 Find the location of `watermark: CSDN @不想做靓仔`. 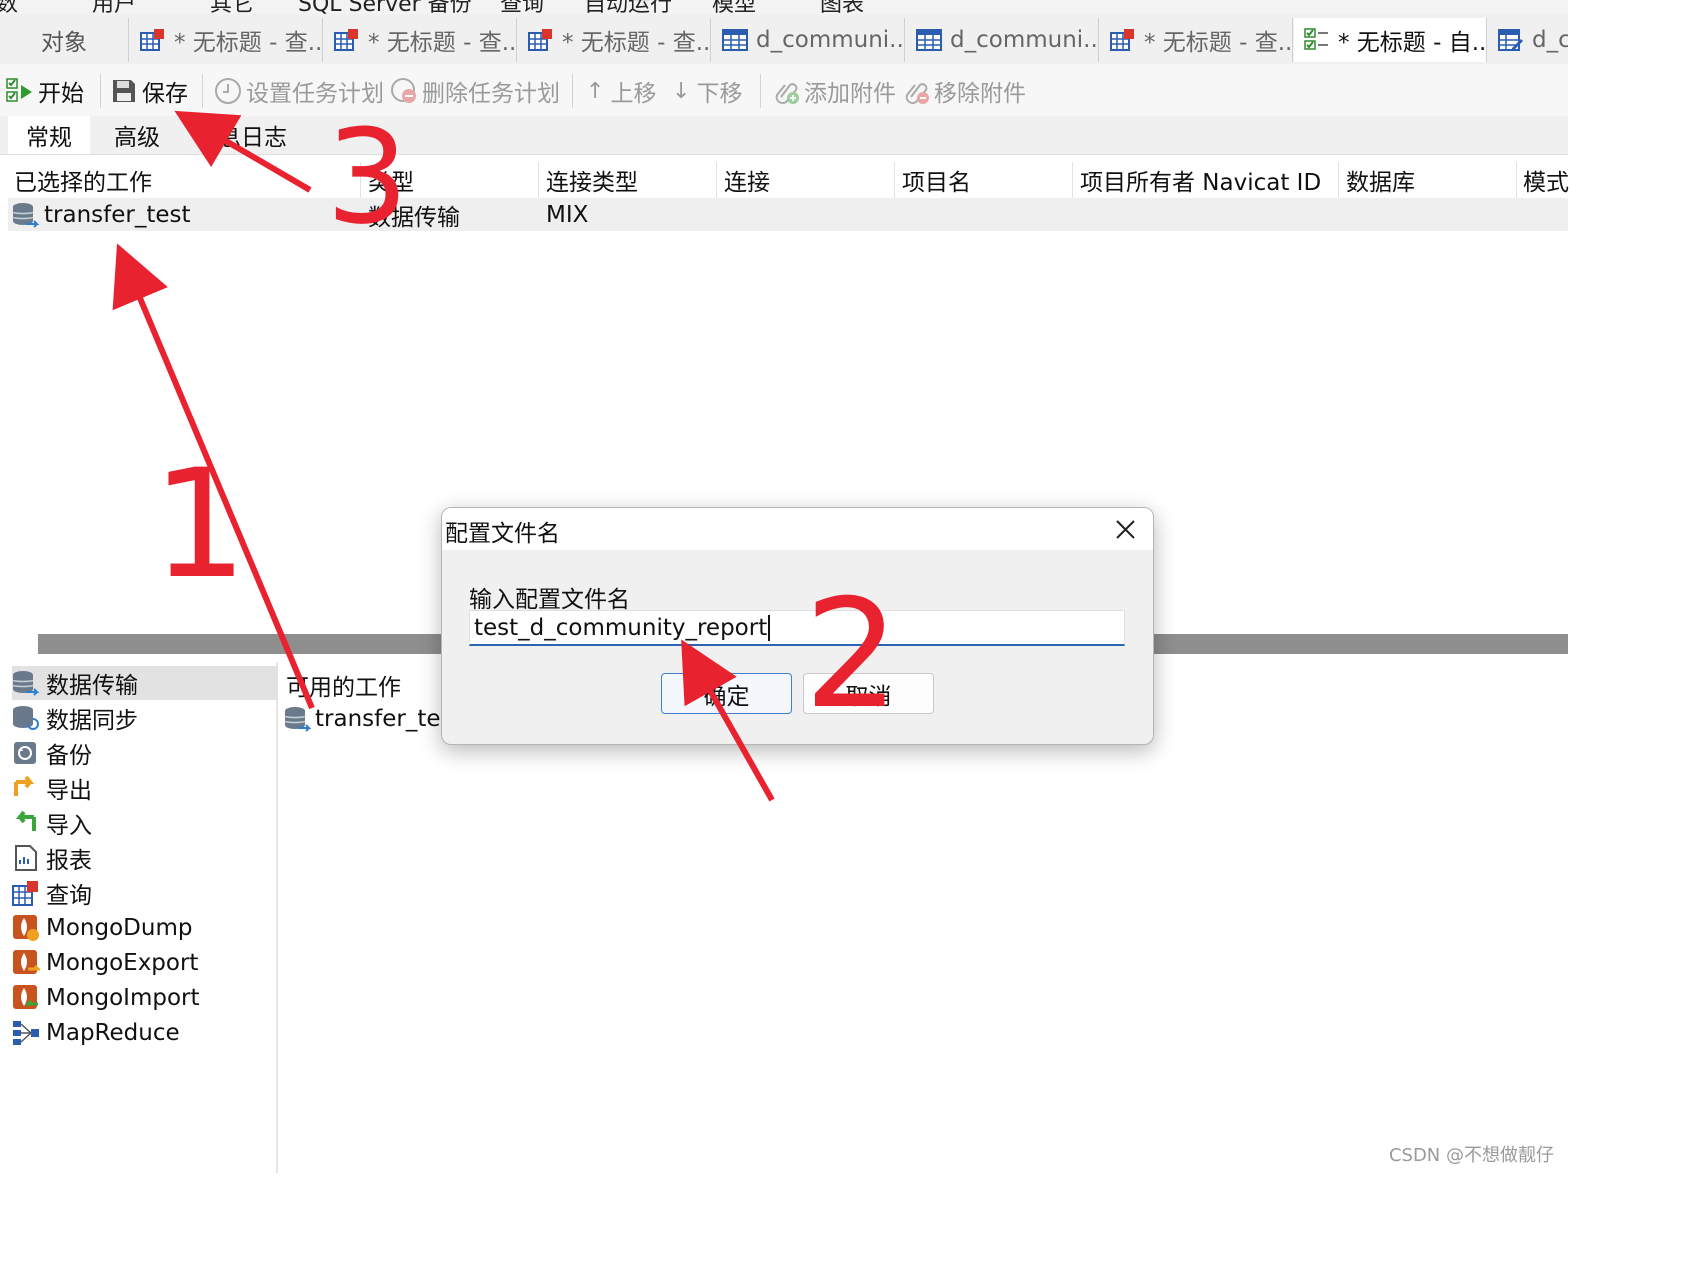

watermark: CSDN @不想做靓仔 is located at coordinates (1471, 1155).